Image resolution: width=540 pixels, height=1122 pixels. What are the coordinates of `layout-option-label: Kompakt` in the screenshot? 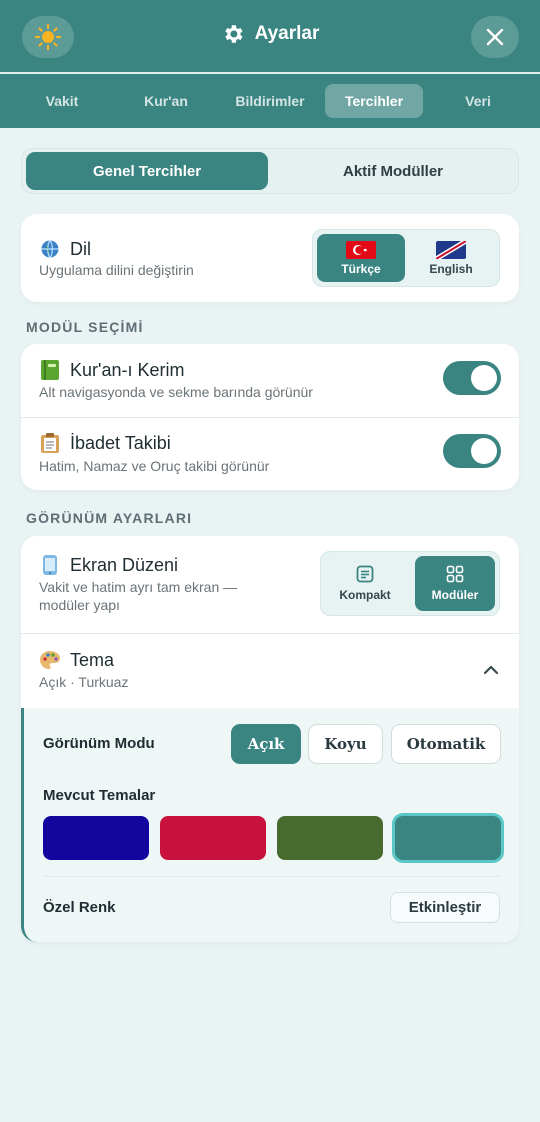 It's located at (365, 595).